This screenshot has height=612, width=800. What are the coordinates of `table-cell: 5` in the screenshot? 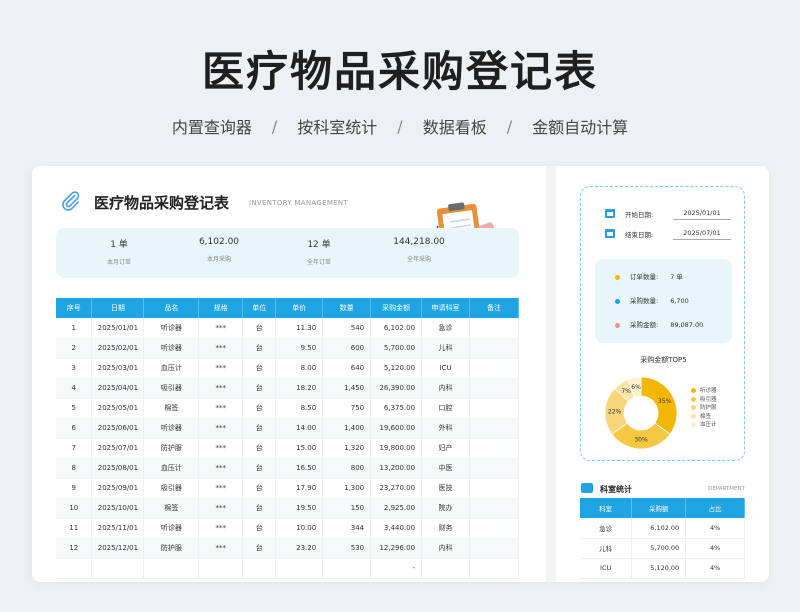 It's located at (74, 408).